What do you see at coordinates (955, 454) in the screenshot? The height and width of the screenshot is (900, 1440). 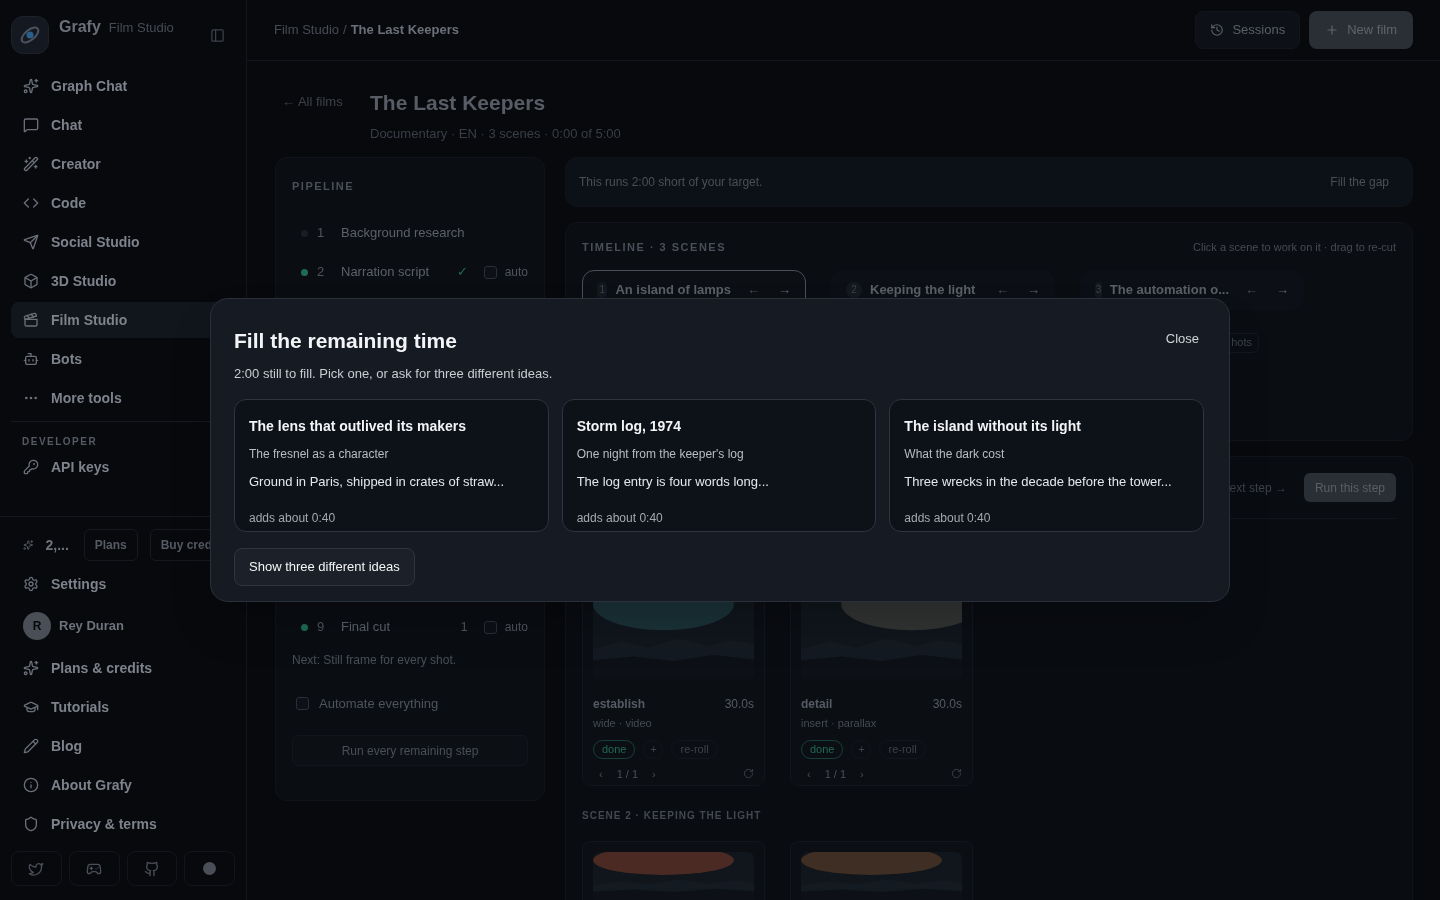 I see `idea-subtitle: What the dark cost` at bounding box center [955, 454].